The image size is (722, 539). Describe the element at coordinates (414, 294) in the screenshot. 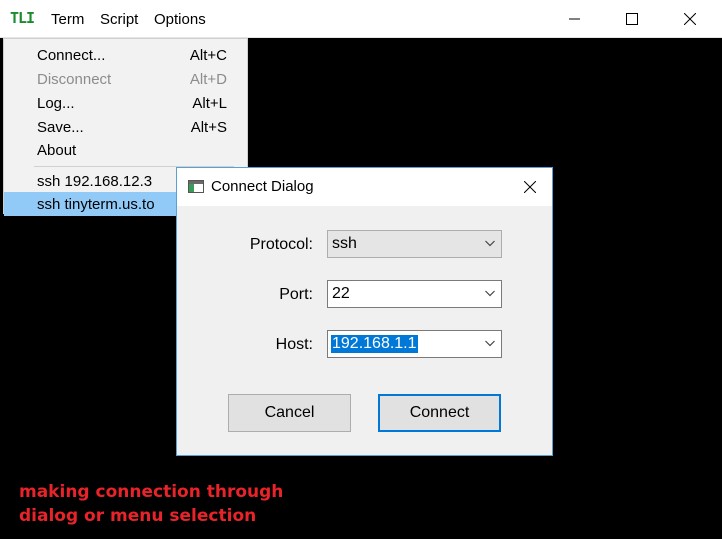

I see `port-combo: 22` at that location.